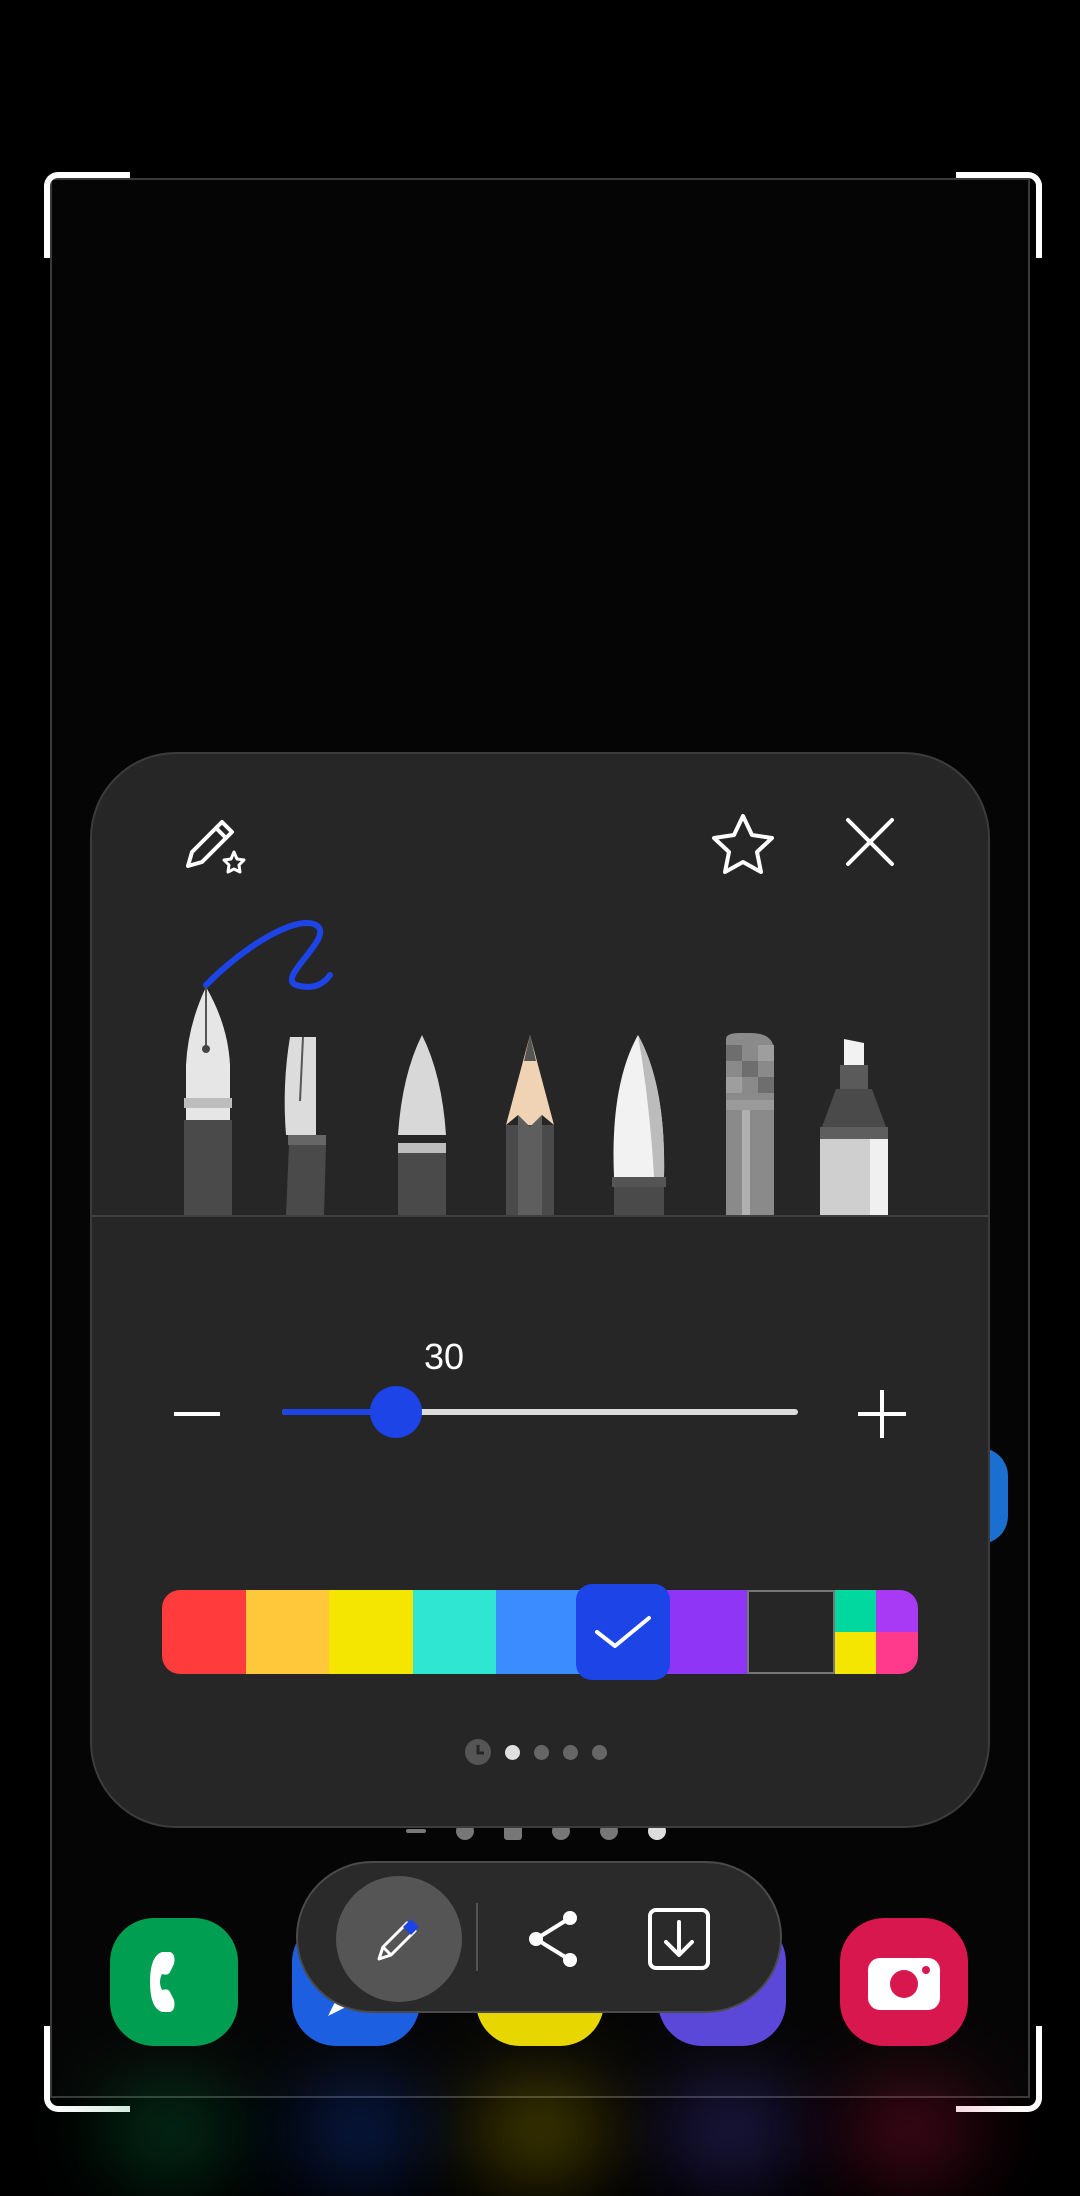 Image resolution: width=1080 pixels, height=2196 pixels. I want to click on pencil, so click(530, 1125).